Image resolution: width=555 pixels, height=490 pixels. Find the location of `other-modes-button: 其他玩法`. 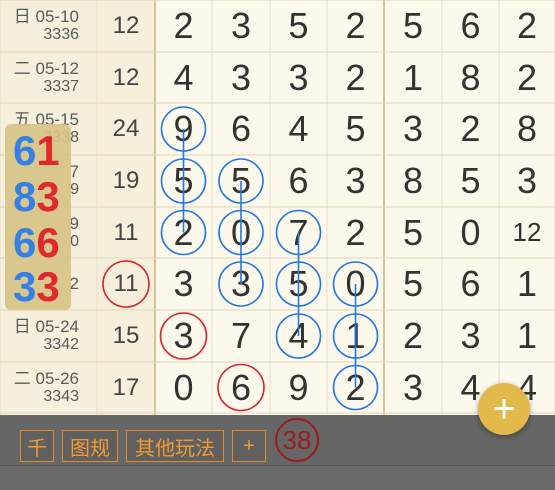

other-modes-button: 其他玩法 is located at coordinates (175, 446).